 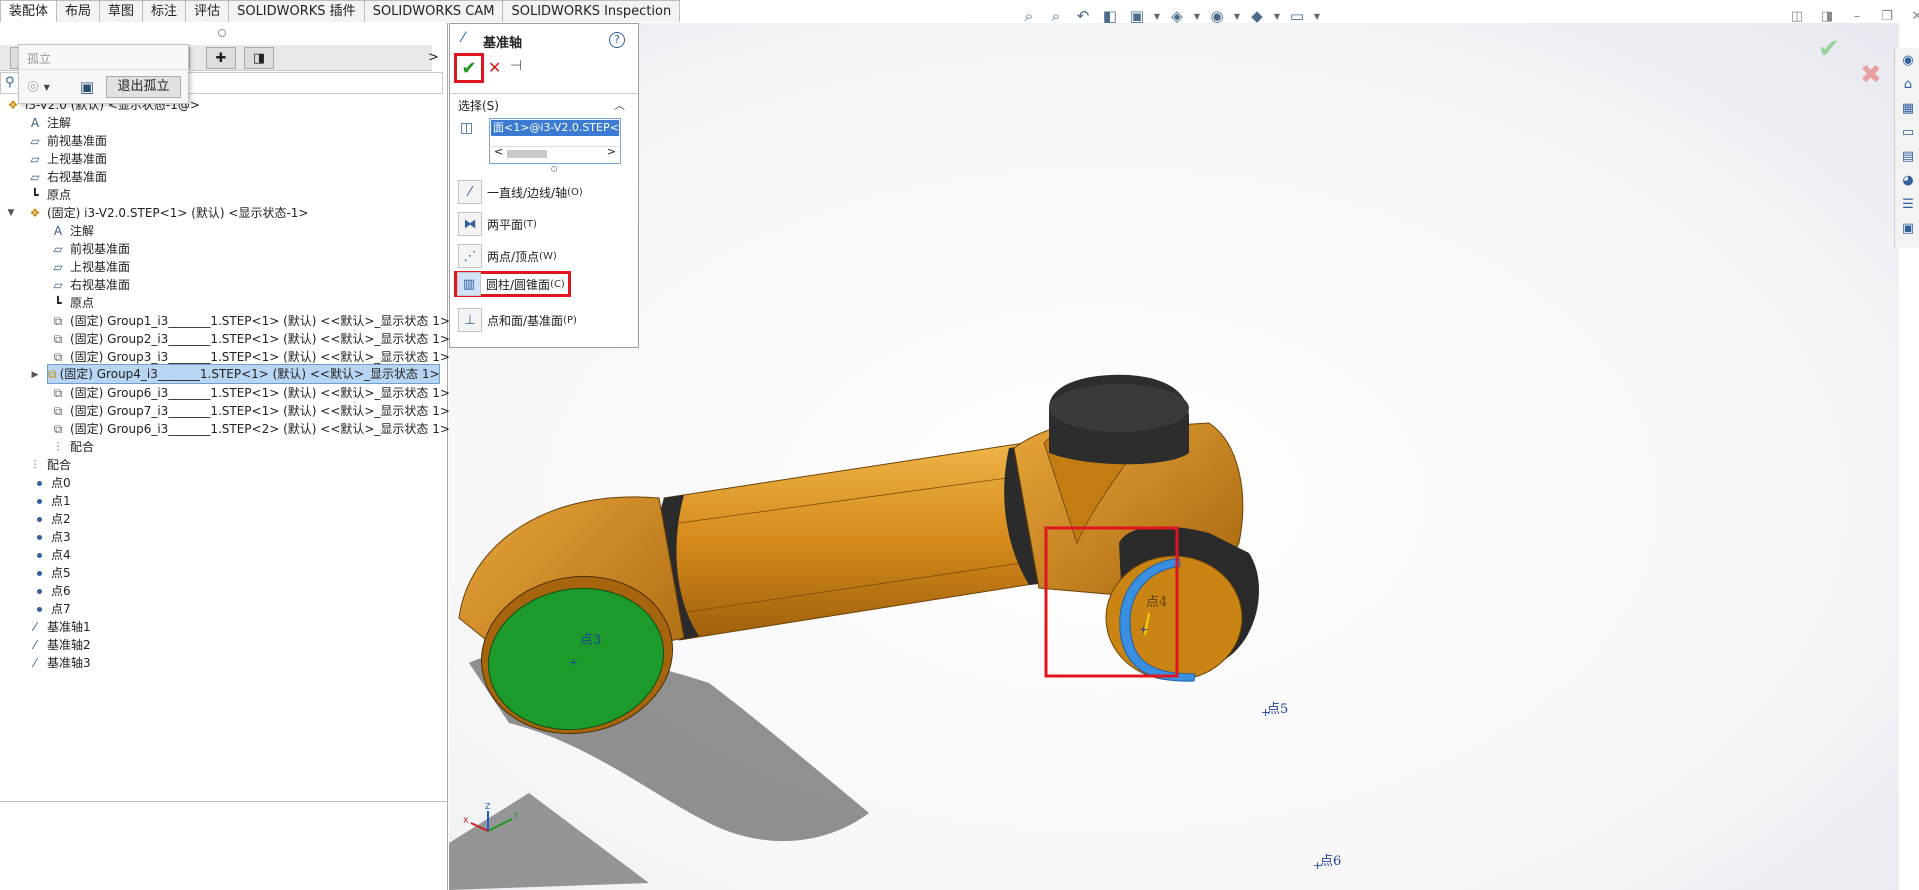 I want to click on tree-item-top-plane: ▱ 上视基准面, so click(x=66, y=159).